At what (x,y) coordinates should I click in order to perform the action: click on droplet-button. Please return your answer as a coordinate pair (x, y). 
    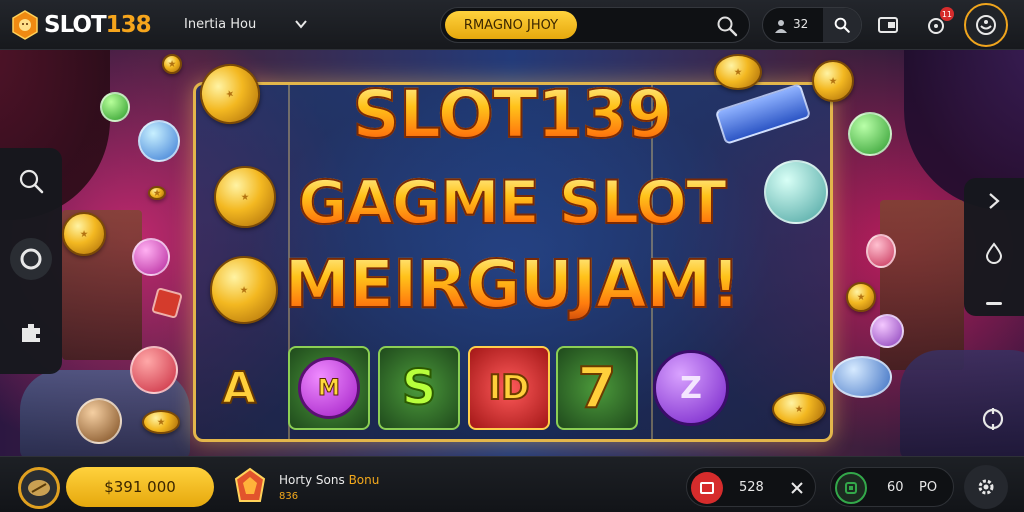
    Looking at the image, I should click on (994, 253).